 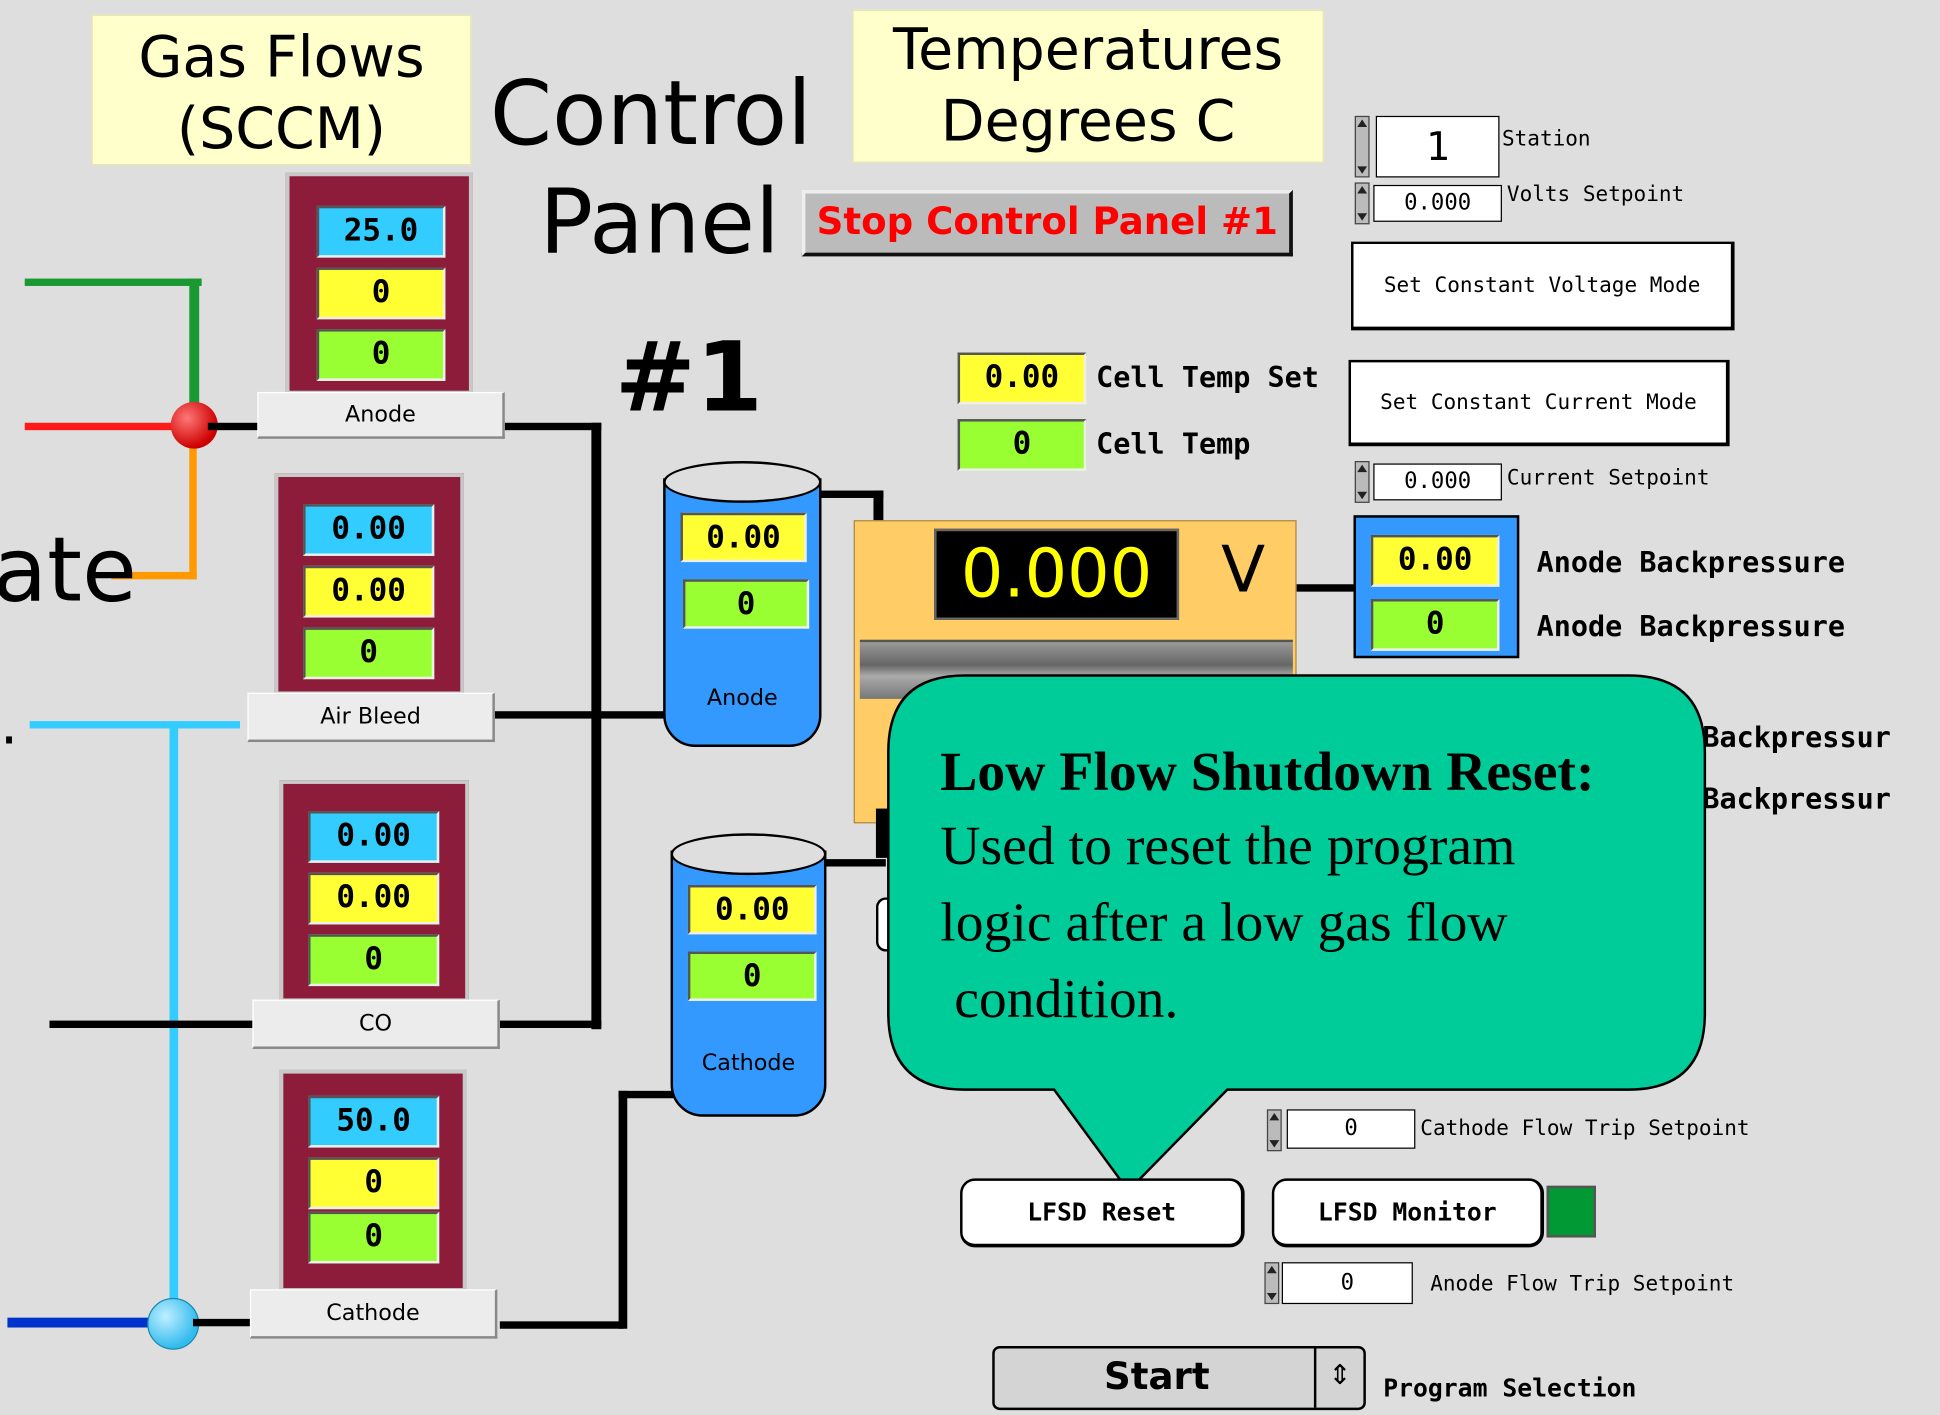 What do you see at coordinates (374, 1121) in the screenshot?
I see `cathode-flow-setpoint-indicator: 50.0` at bounding box center [374, 1121].